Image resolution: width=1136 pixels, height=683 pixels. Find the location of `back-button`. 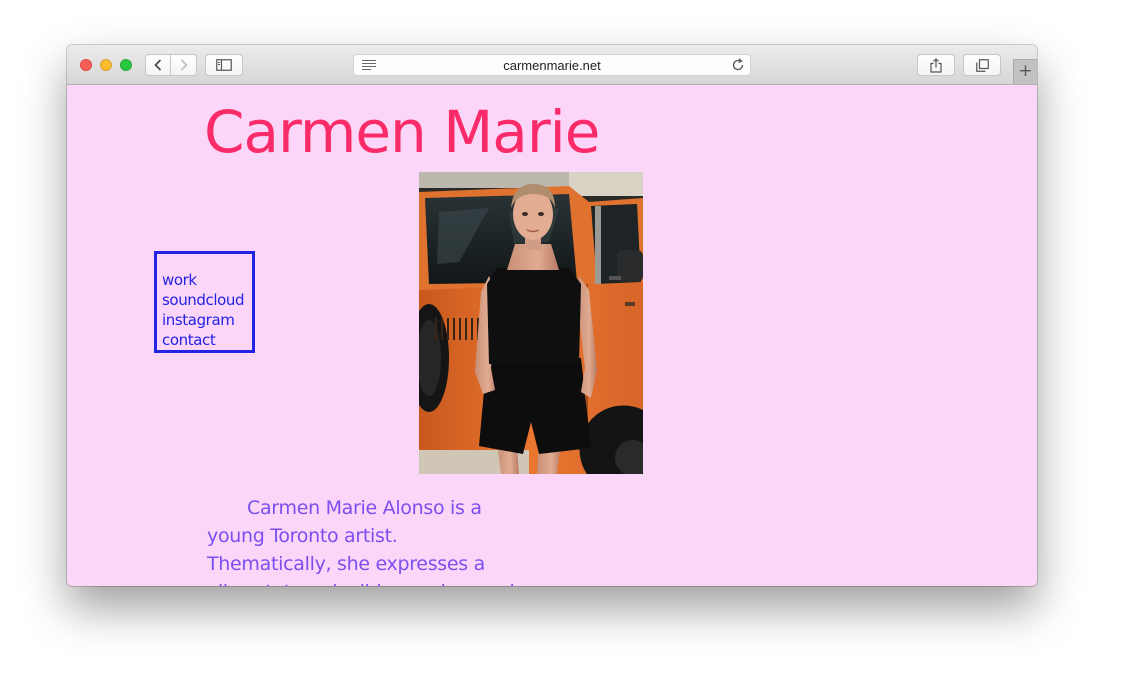

back-button is located at coordinates (158, 65).